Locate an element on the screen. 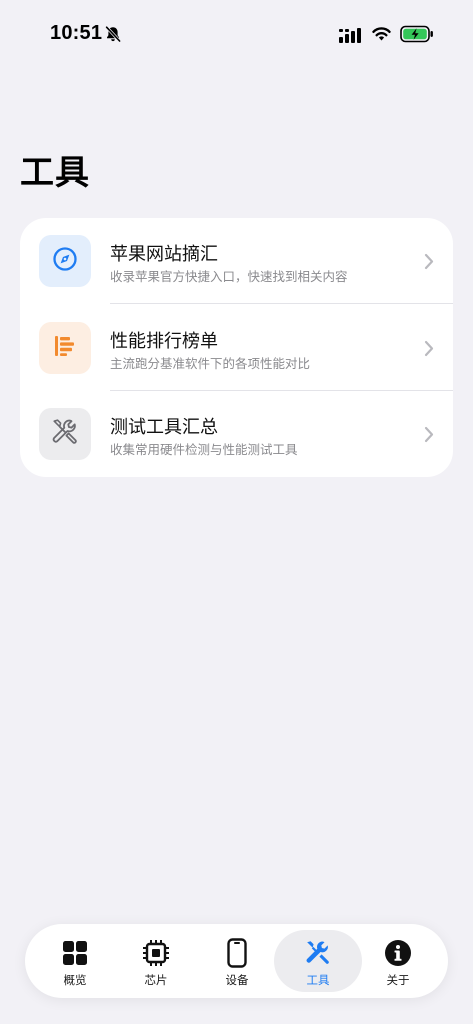 This screenshot has height=1024, width=473. row-title: 性能排行榜单 is located at coordinates (164, 341).